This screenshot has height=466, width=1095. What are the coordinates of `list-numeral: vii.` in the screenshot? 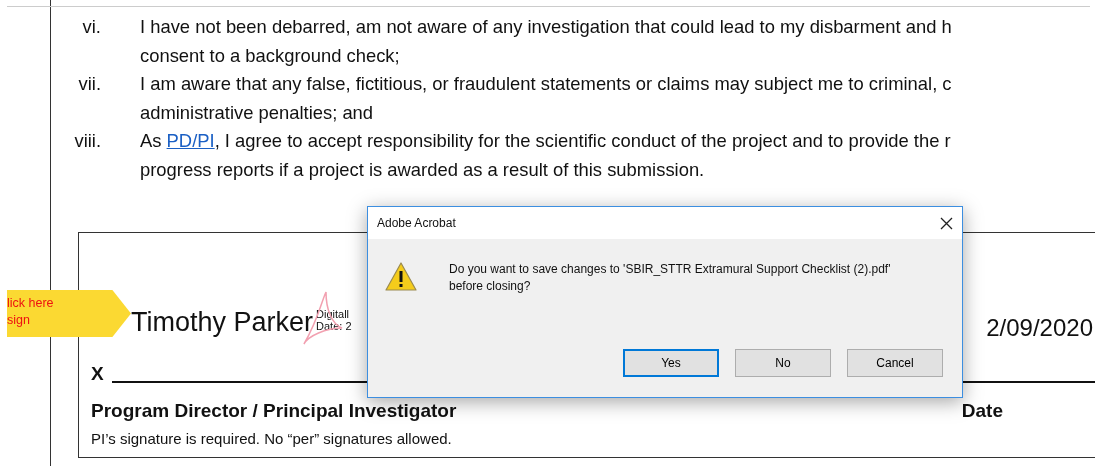 It's located at (89, 84).